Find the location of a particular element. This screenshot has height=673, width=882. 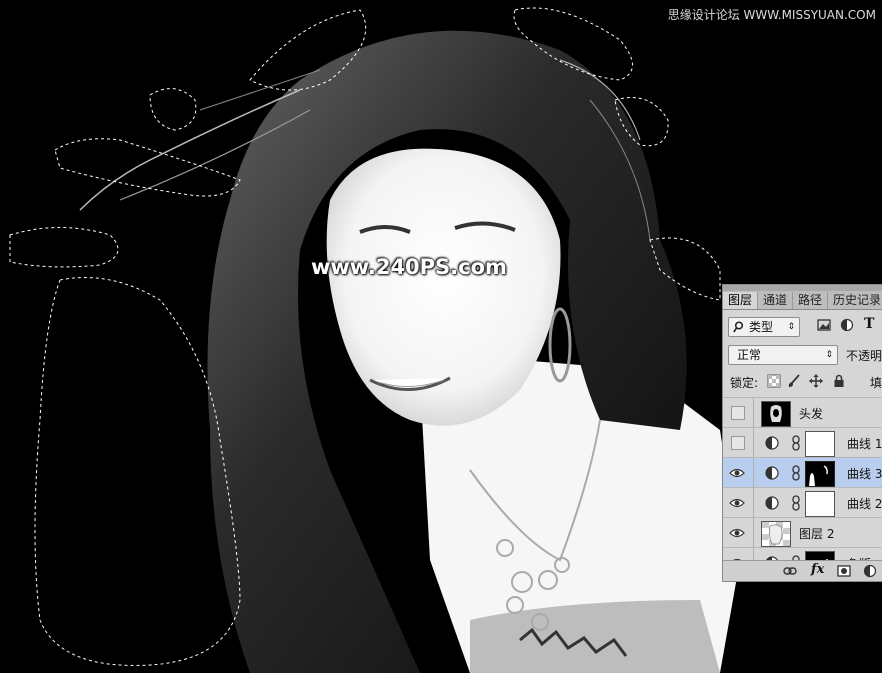

filter-type-label: 类型 is located at coordinates (761, 327).